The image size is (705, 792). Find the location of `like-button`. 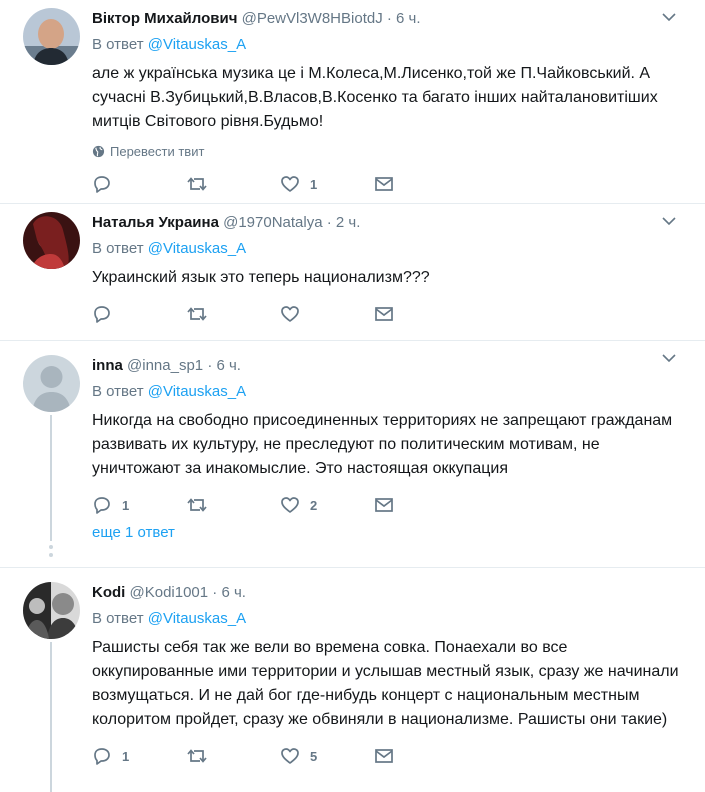

like-button is located at coordinates (327, 314).